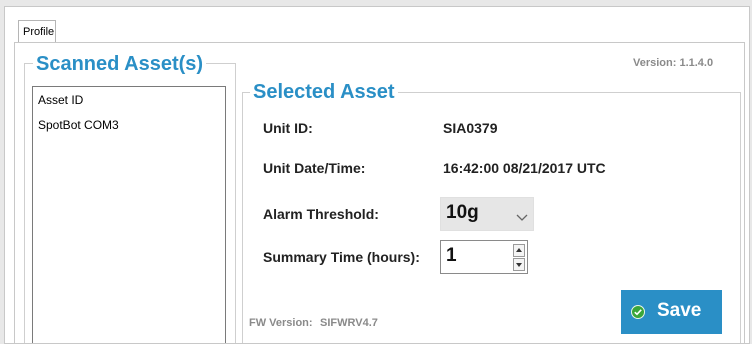 The width and height of the screenshot is (752, 344). What do you see at coordinates (321, 214) in the screenshot?
I see `alarm-threshold-label: Alarm Threshold:` at bounding box center [321, 214].